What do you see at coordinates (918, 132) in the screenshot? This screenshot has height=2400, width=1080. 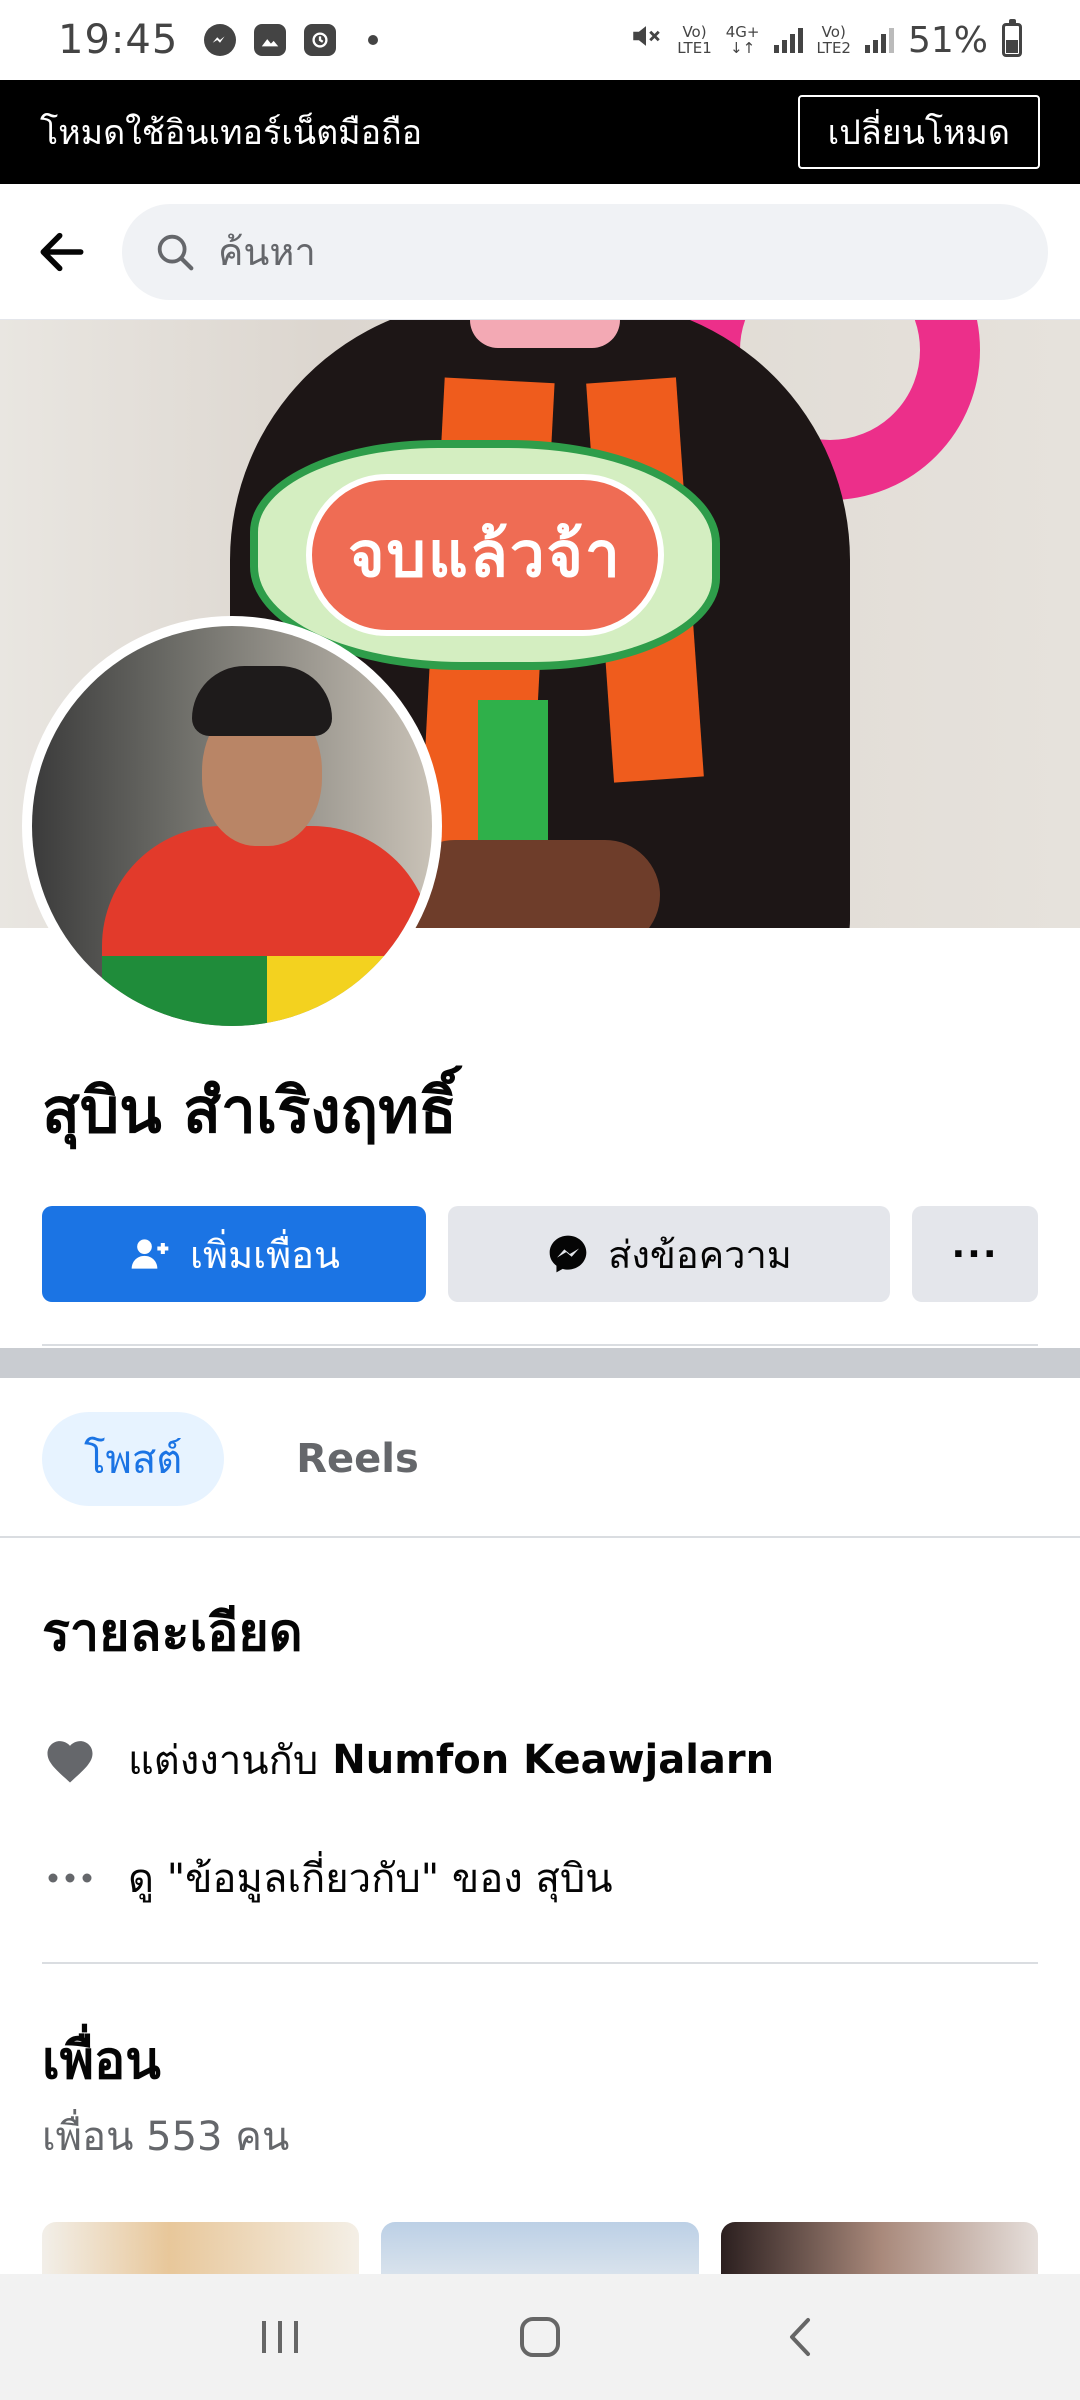 I see `switch-mode-button: เปลี่ยนโหมด` at bounding box center [918, 132].